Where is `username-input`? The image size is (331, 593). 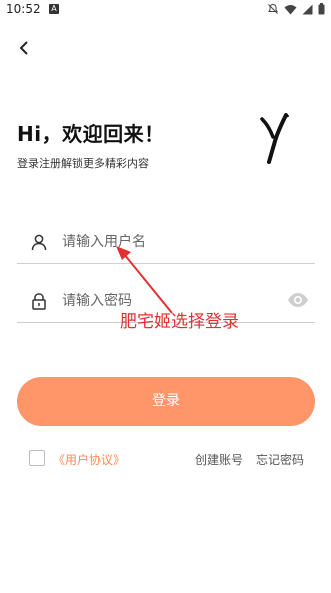
username-input is located at coordinates (167, 242).